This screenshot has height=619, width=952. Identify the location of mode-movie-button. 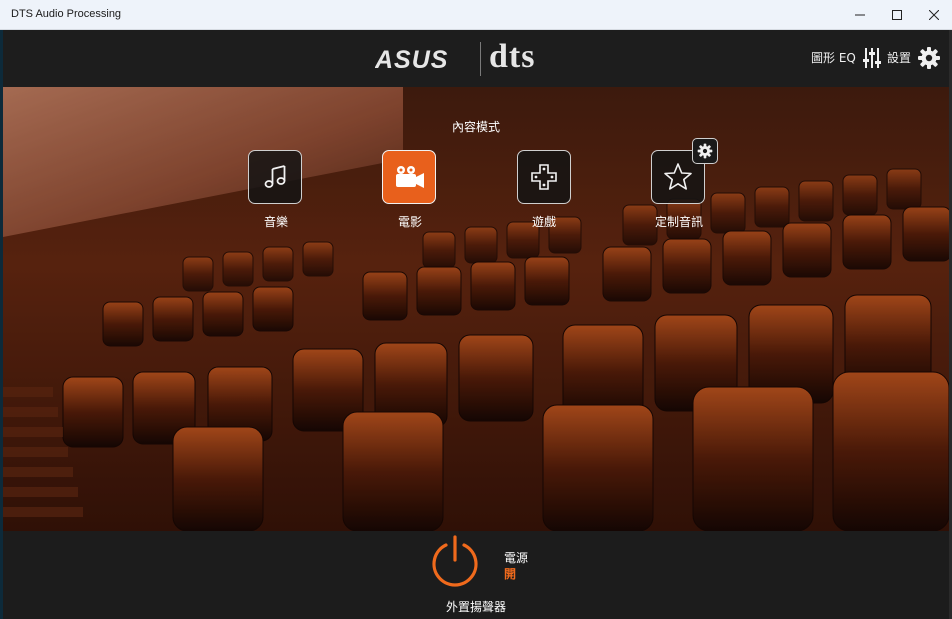
(409, 177).